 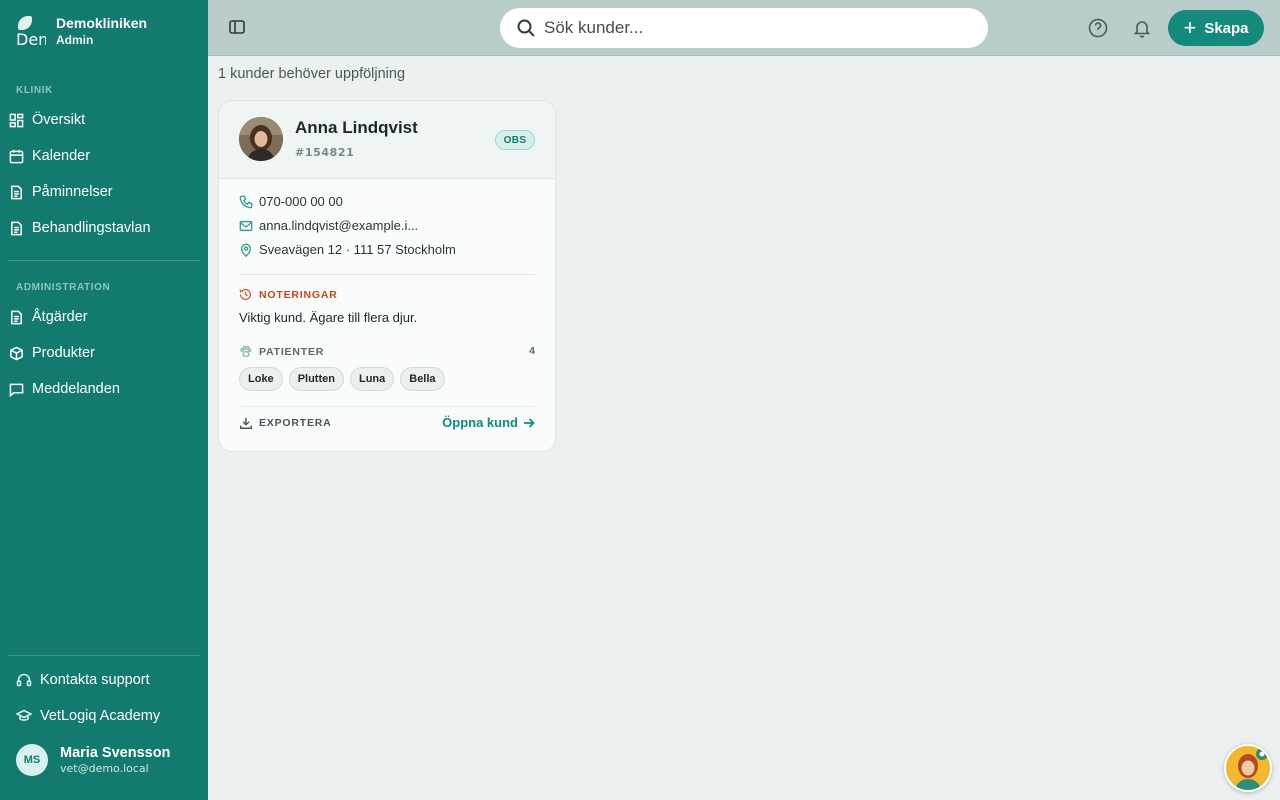 What do you see at coordinates (72, 192) in the screenshot?
I see `sidebar-item-label: Påminnelser` at bounding box center [72, 192].